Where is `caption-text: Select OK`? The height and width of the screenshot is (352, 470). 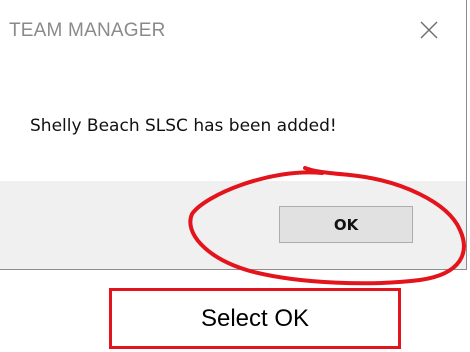
caption-text: Select OK is located at coordinates (255, 318).